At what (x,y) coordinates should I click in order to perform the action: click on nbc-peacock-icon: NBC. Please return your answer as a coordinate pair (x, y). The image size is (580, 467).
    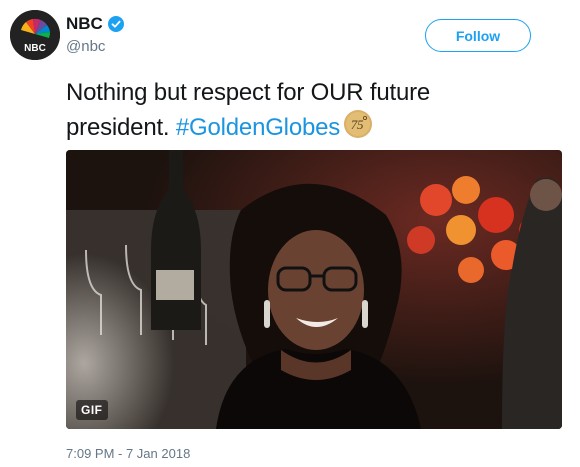
    Looking at the image, I should click on (35, 35).